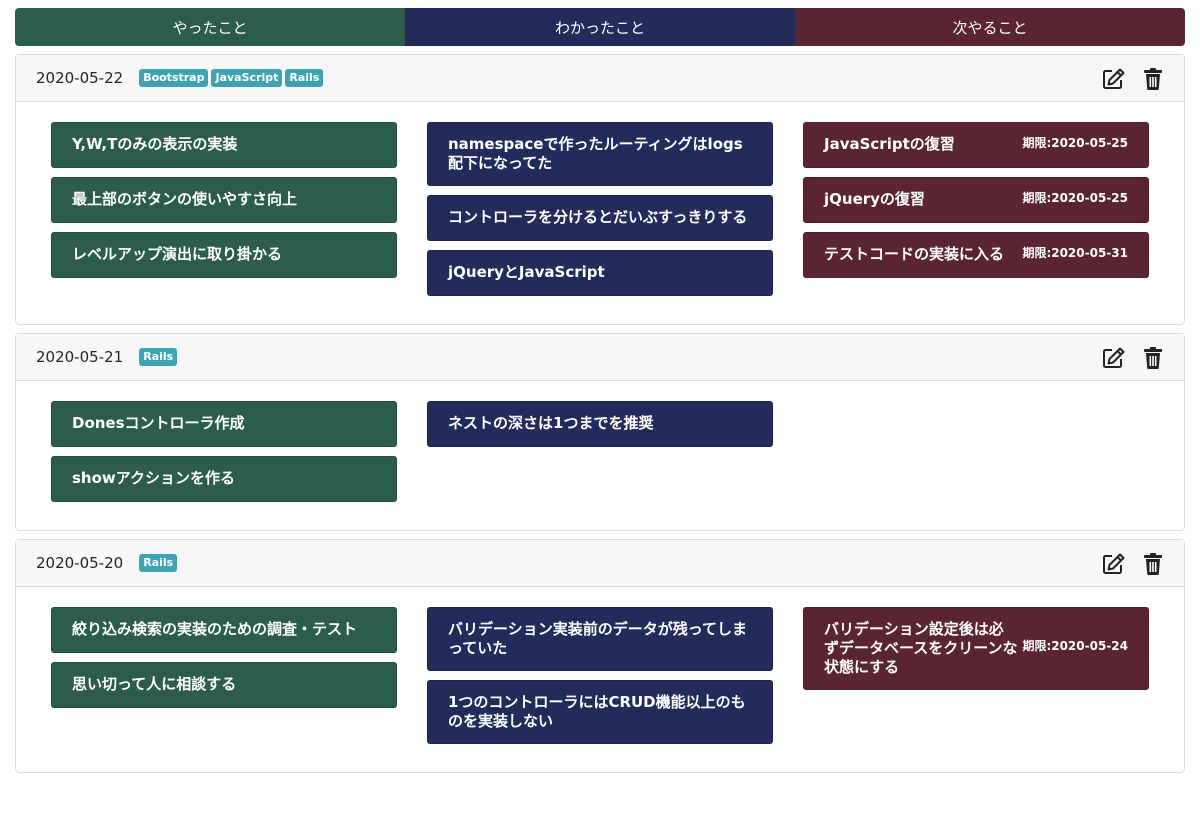 The height and width of the screenshot is (815, 1200). Describe the element at coordinates (889, 144) in the screenshot. I see `next-item-text: JavaScriptの復習` at that location.